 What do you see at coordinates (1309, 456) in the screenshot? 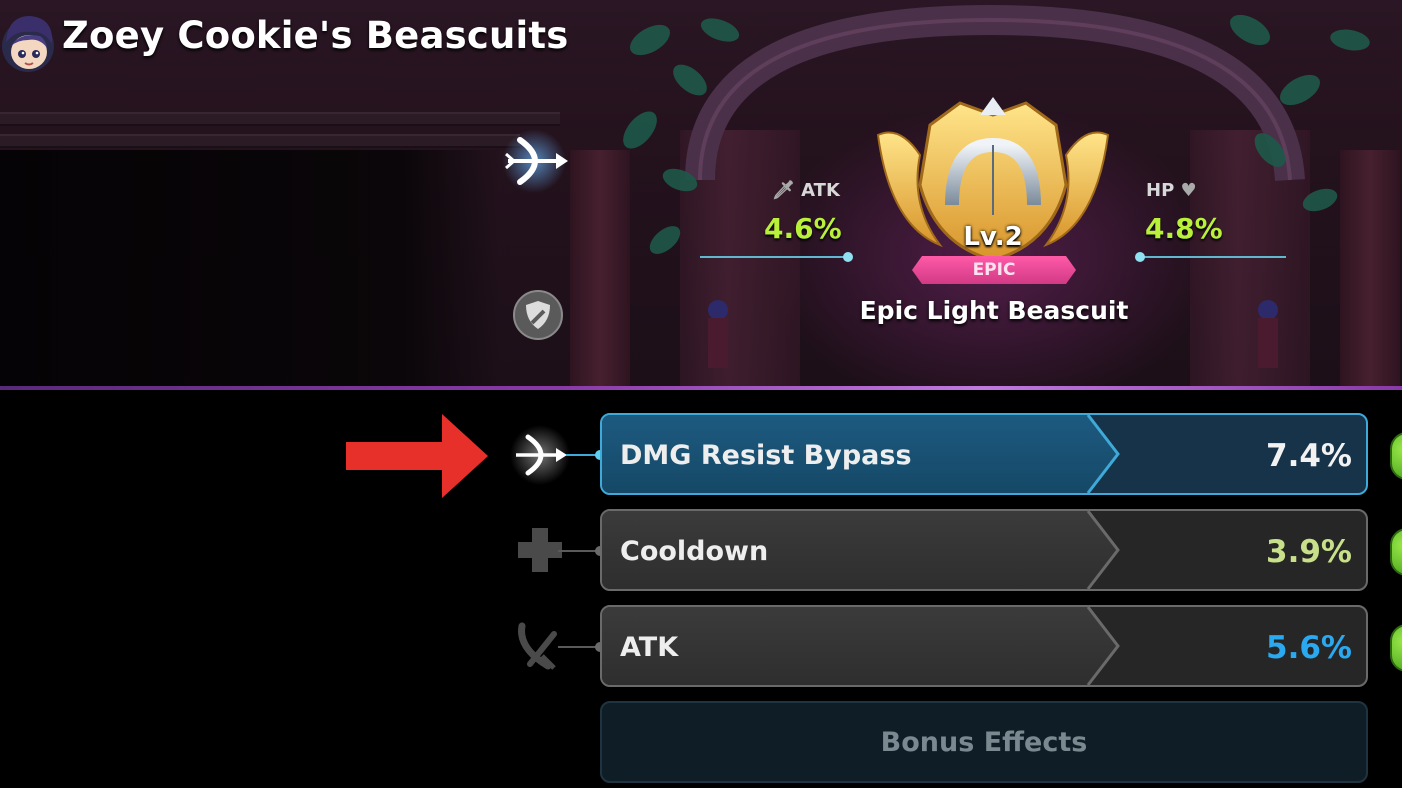
I see `substat-value: 7.4%` at bounding box center [1309, 456].